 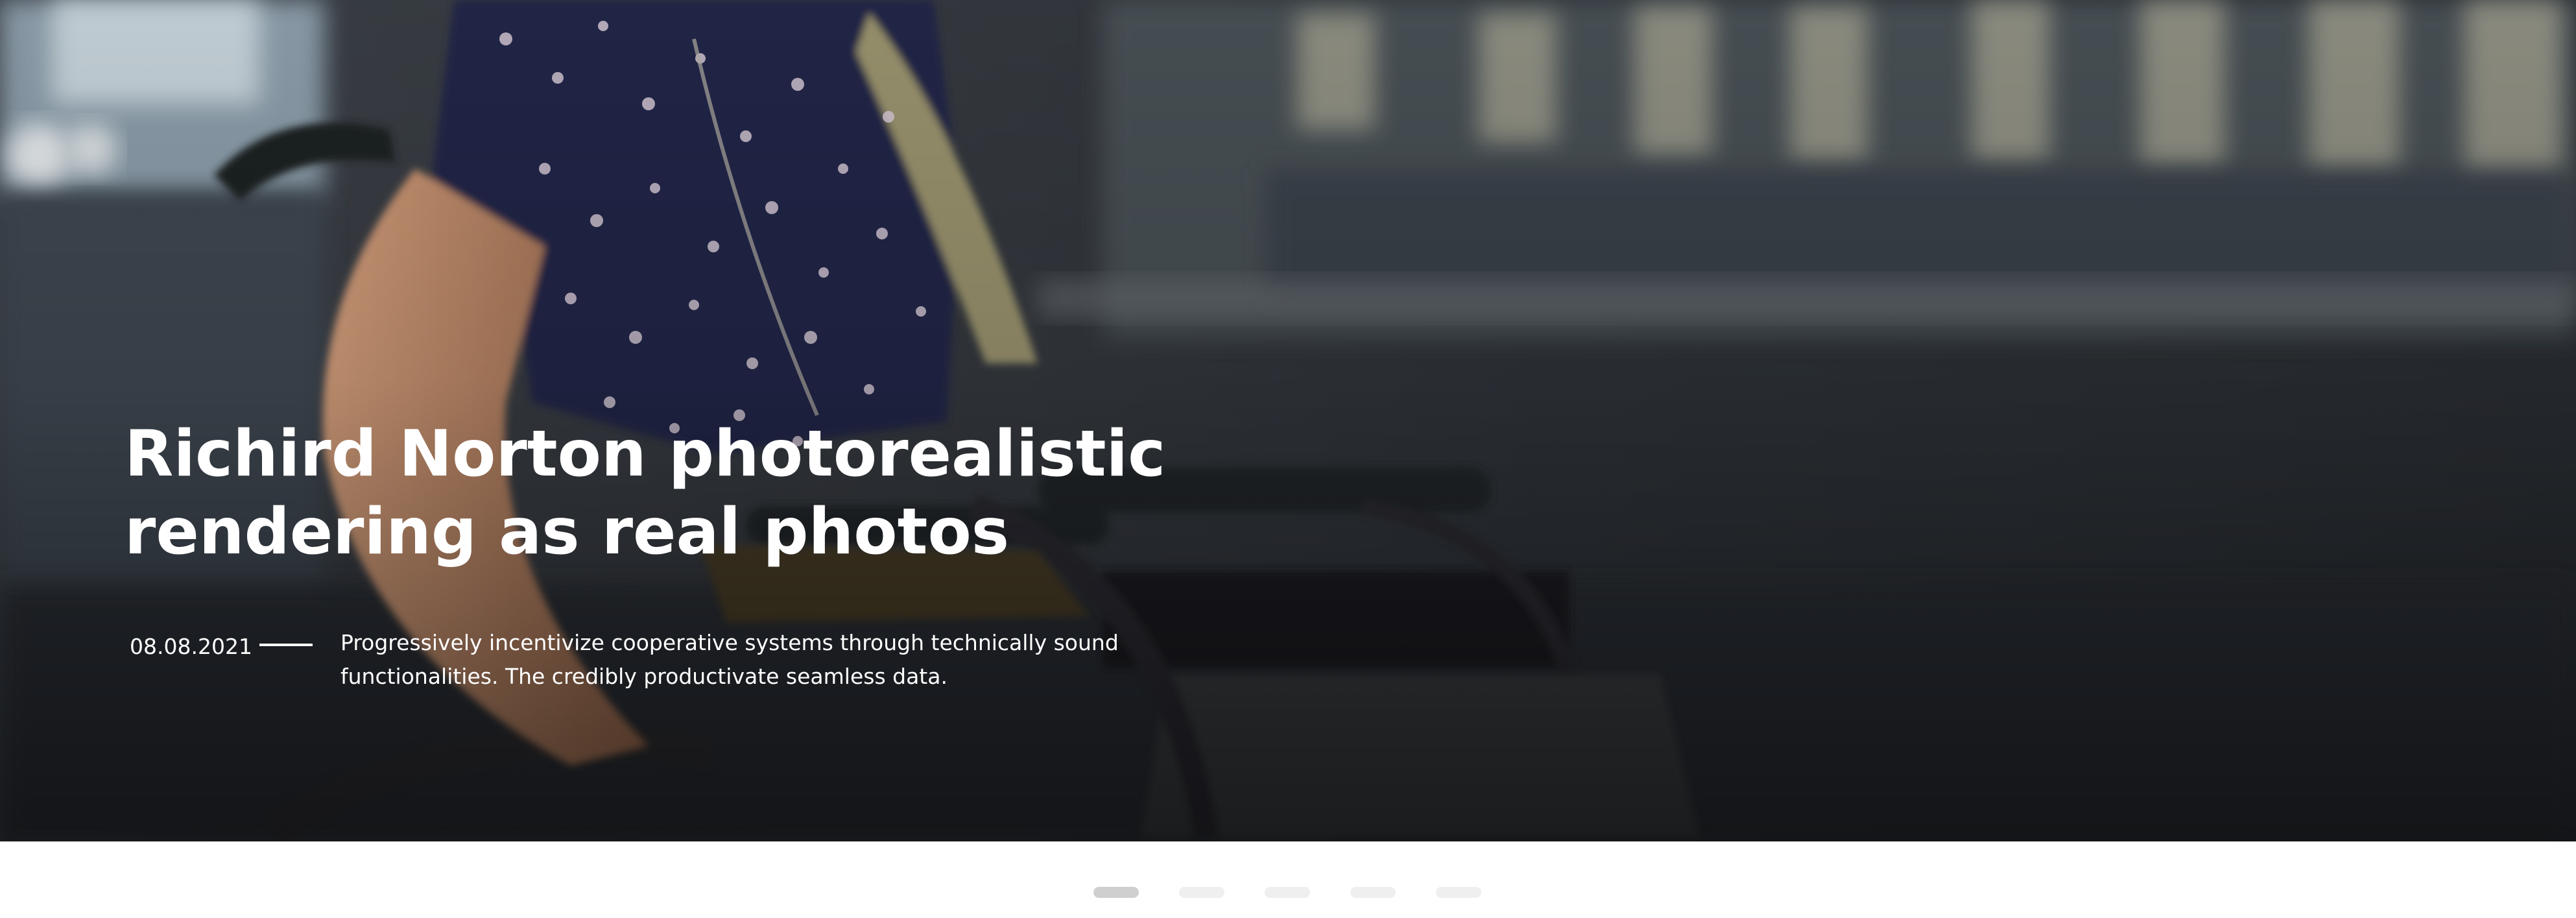 What do you see at coordinates (567, 532) in the screenshot?
I see `hero-title-line-2: rendering as real photos` at bounding box center [567, 532].